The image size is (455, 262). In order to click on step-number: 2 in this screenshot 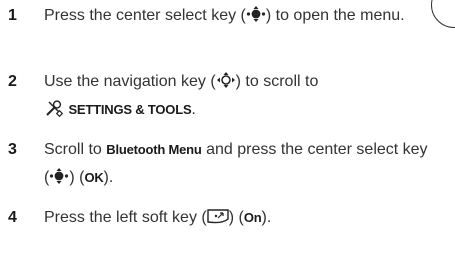, I will do `click(12, 81)`.